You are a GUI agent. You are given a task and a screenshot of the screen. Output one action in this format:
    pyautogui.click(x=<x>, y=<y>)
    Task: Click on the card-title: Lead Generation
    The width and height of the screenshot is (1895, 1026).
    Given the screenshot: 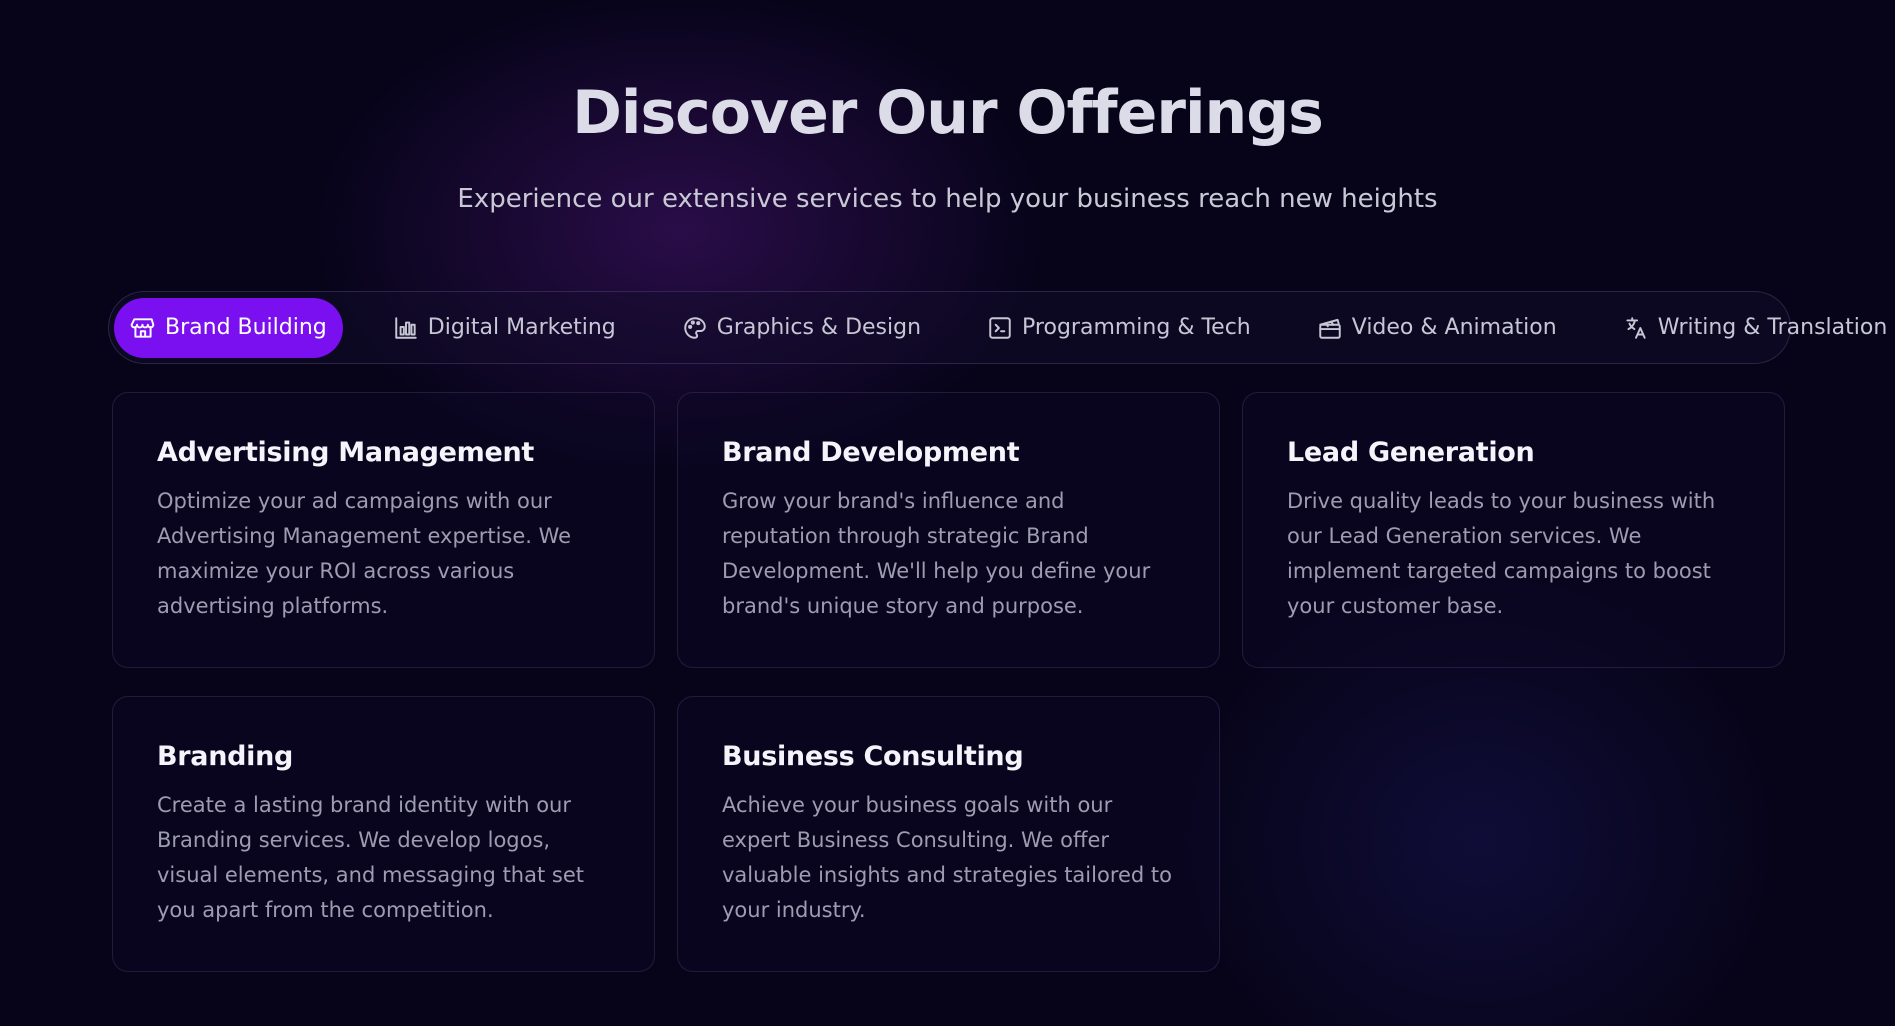 What is the action you would take?
    pyautogui.click(x=1411, y=452)
    